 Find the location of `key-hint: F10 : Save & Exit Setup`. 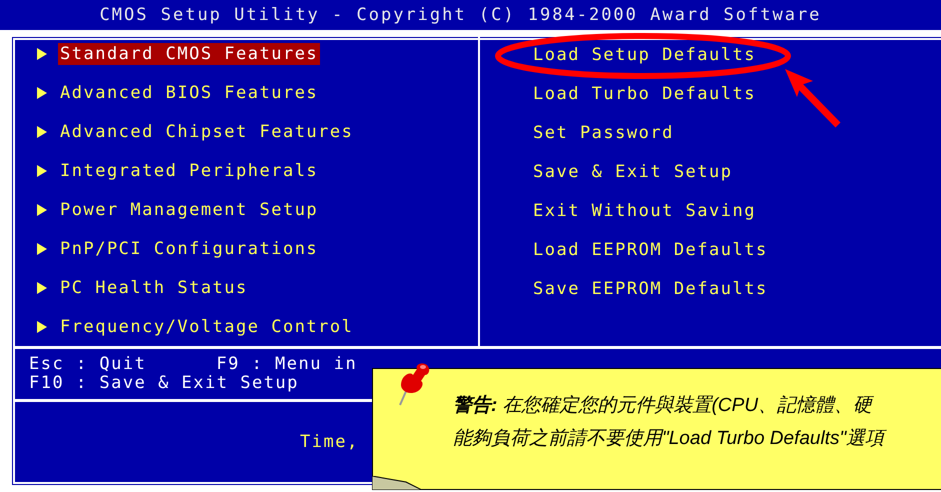

key-hint: F10 : Save & Exit Setup is located at coordinates (164, 383).